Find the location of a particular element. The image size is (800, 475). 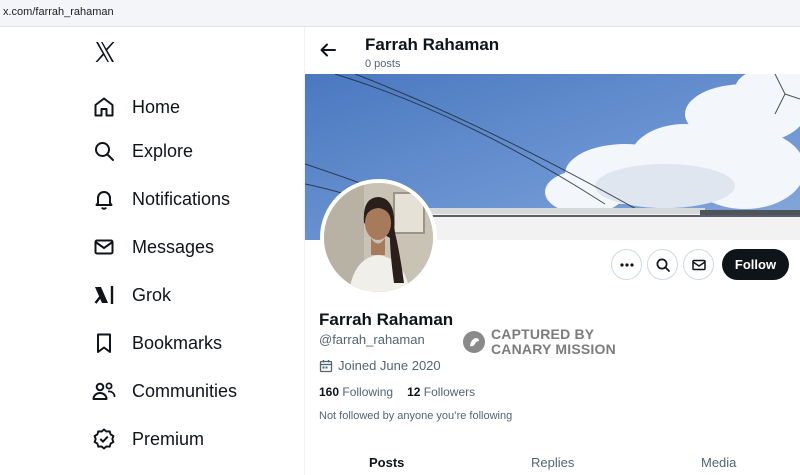

browser-address-bar: x.com/farrah_rahaman is located at coordinates (400, 13).